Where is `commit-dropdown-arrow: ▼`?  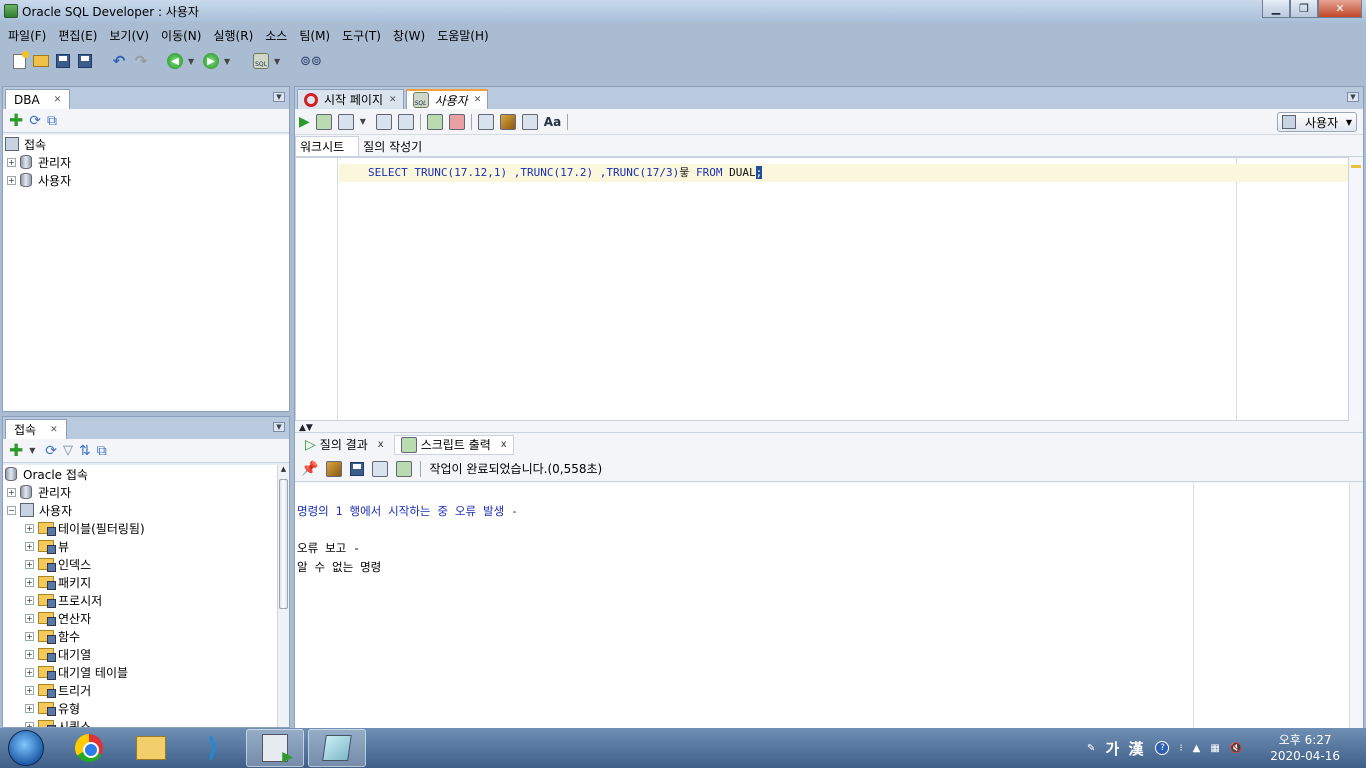 commit-dropdown-arrow: ▼ is located at coordinates (365, 121).